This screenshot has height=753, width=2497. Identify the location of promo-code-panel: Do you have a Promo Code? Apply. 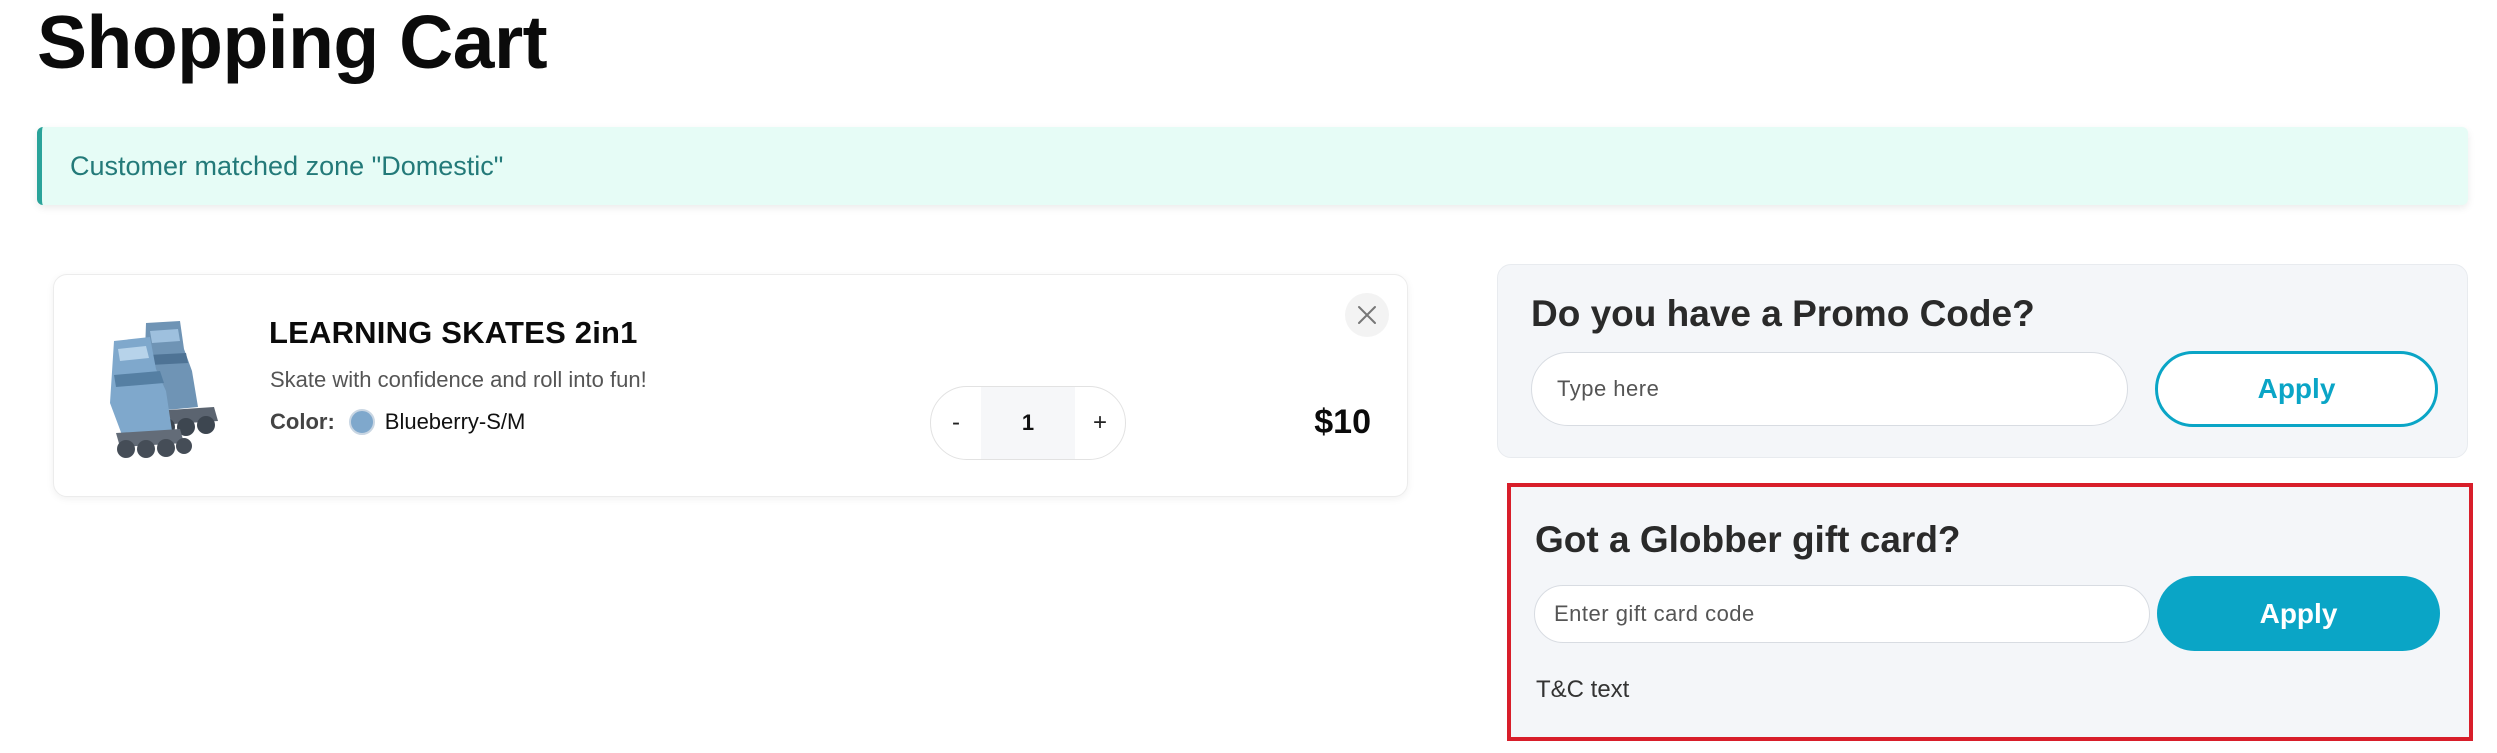
(1982, 361).